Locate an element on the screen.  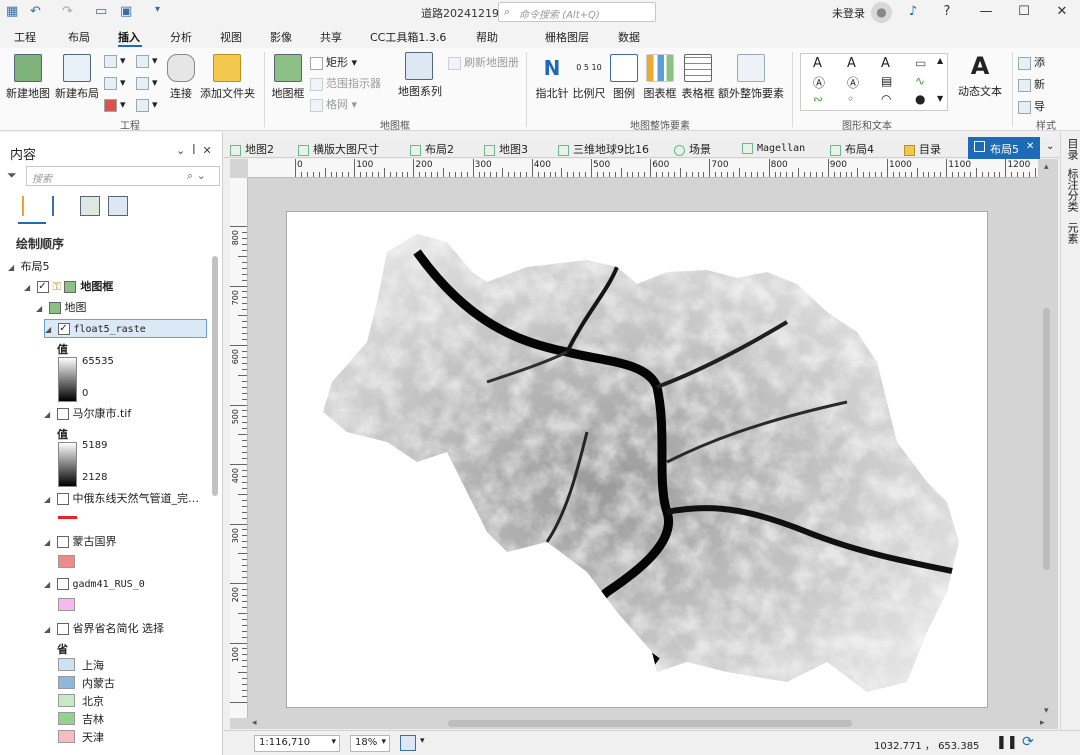
layer-maerkang: ◢ 马尔康市.tif is located at coordinates (87, 413).